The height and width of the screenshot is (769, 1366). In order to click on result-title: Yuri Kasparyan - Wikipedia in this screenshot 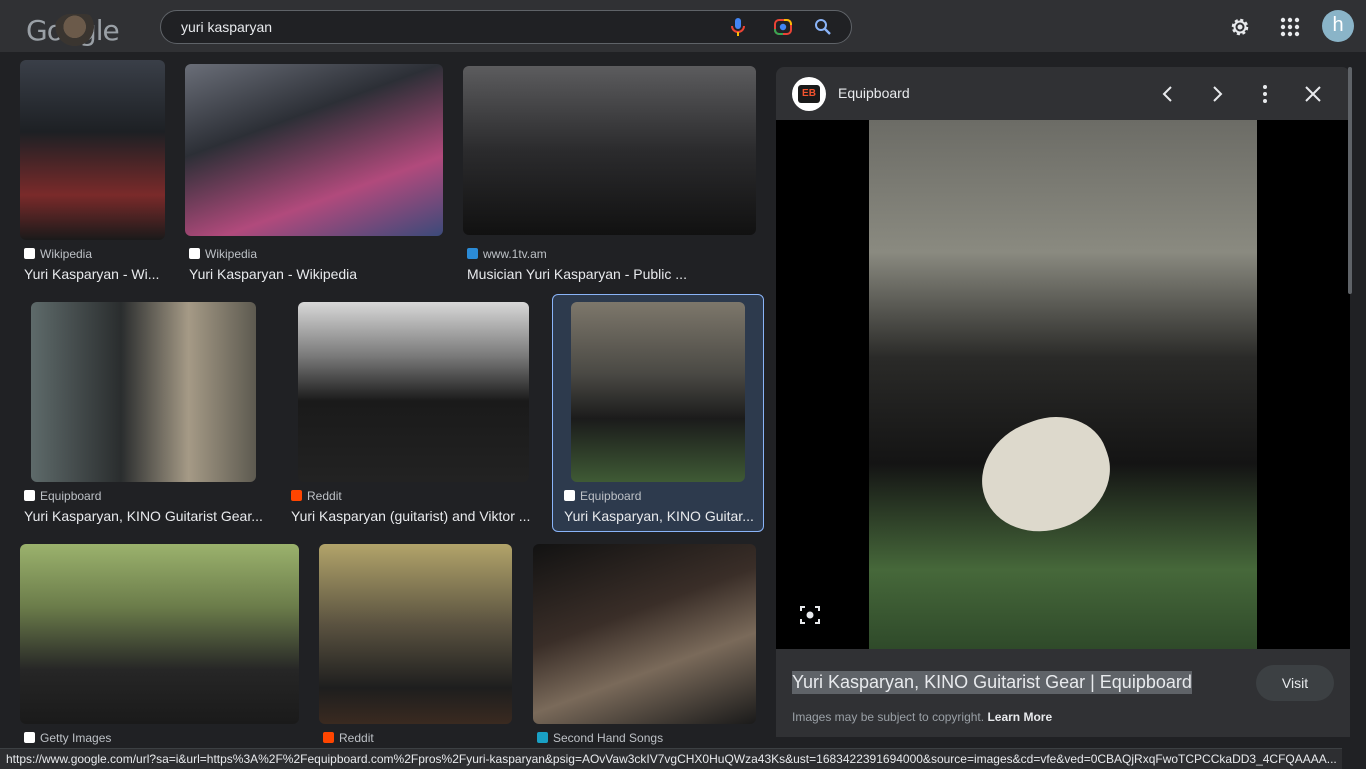, I will do `click(316, 274)`.